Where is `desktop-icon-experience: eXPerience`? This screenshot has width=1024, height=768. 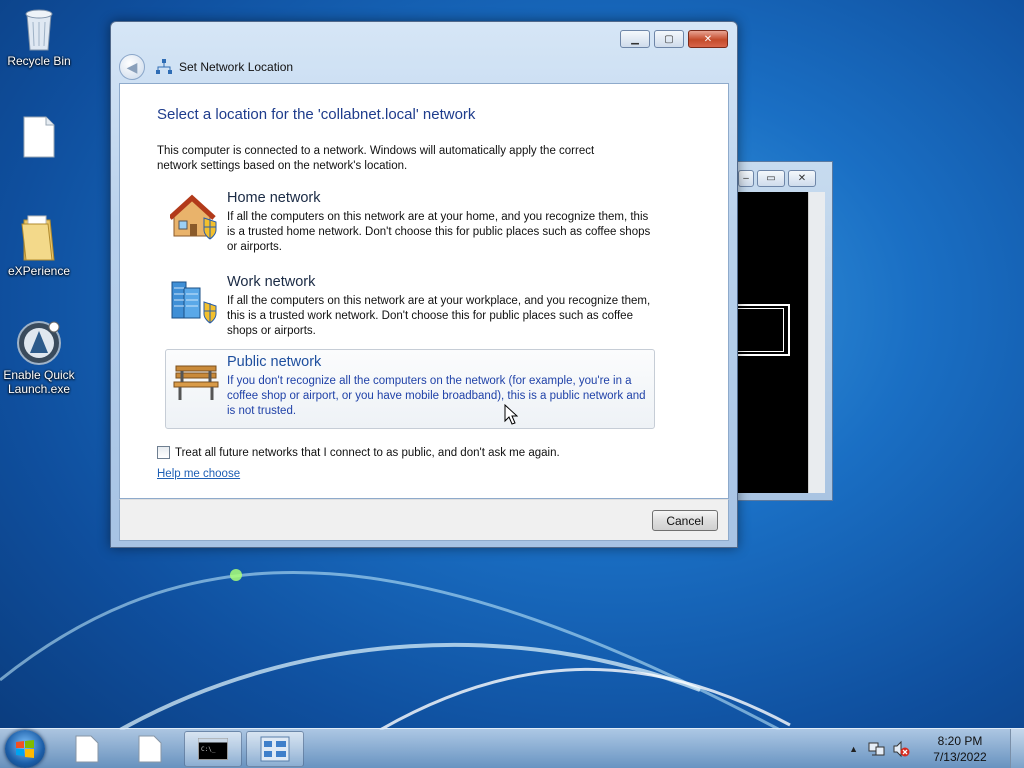 desktop-icon-experience: eXPerience is located at coordinates (39, 246).